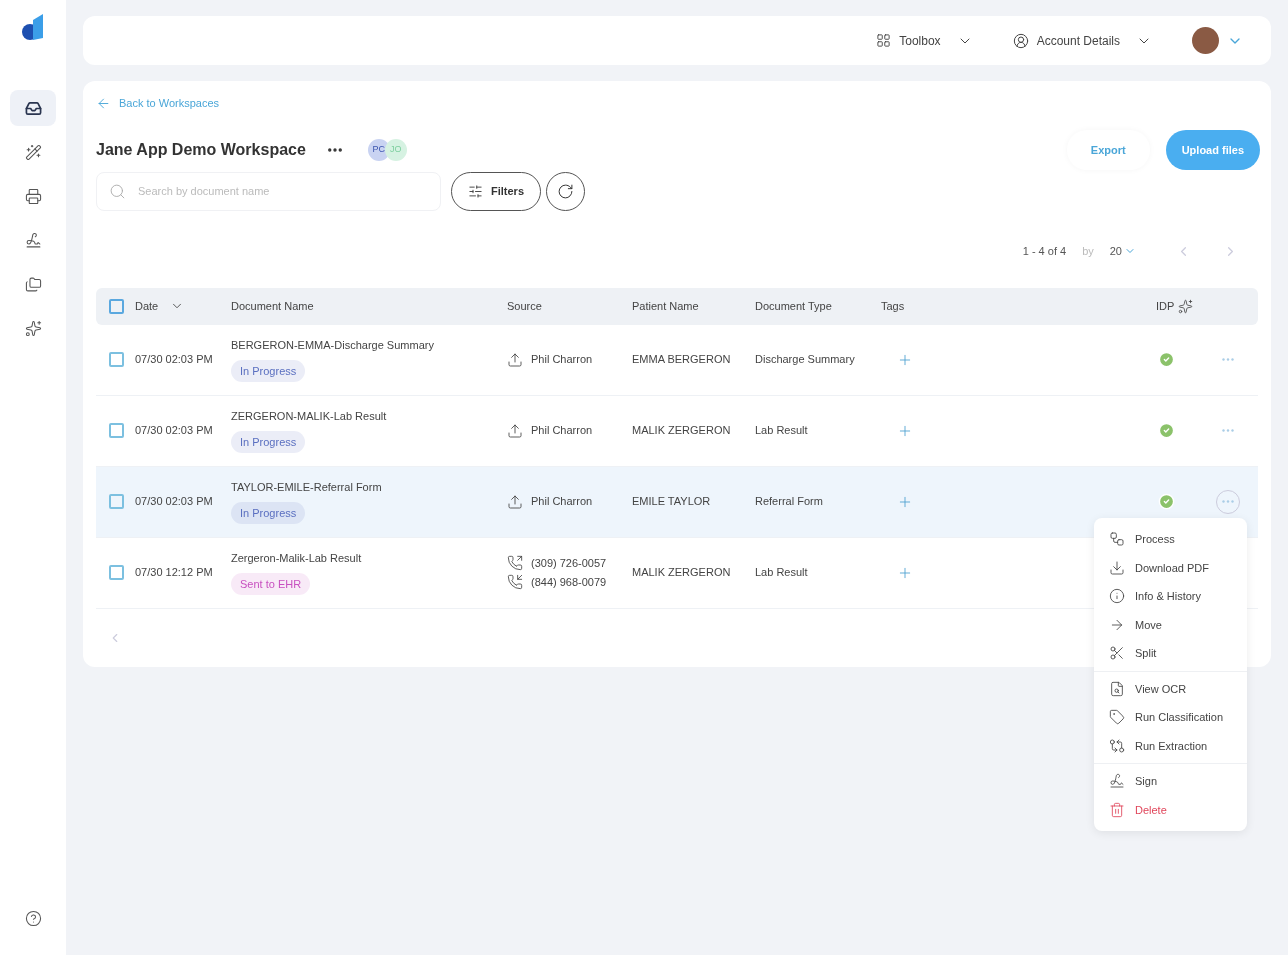  I want to click on fax-icon, so click(33, 196).